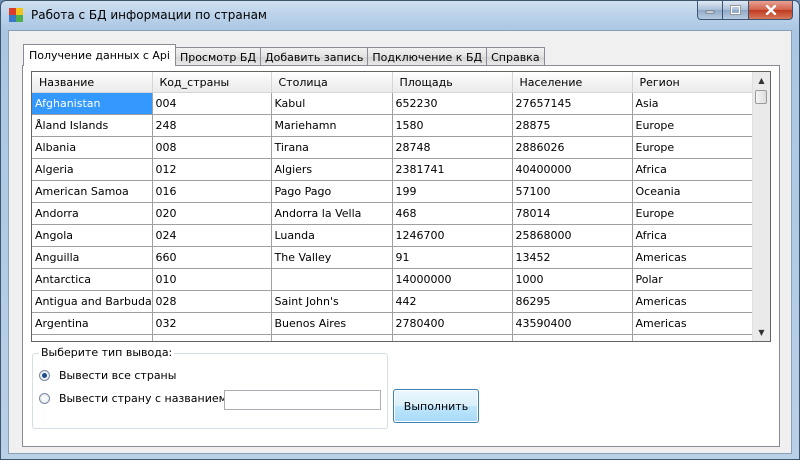  I want to click on radio-all-label: Вывести все страны, so click(117, 375).